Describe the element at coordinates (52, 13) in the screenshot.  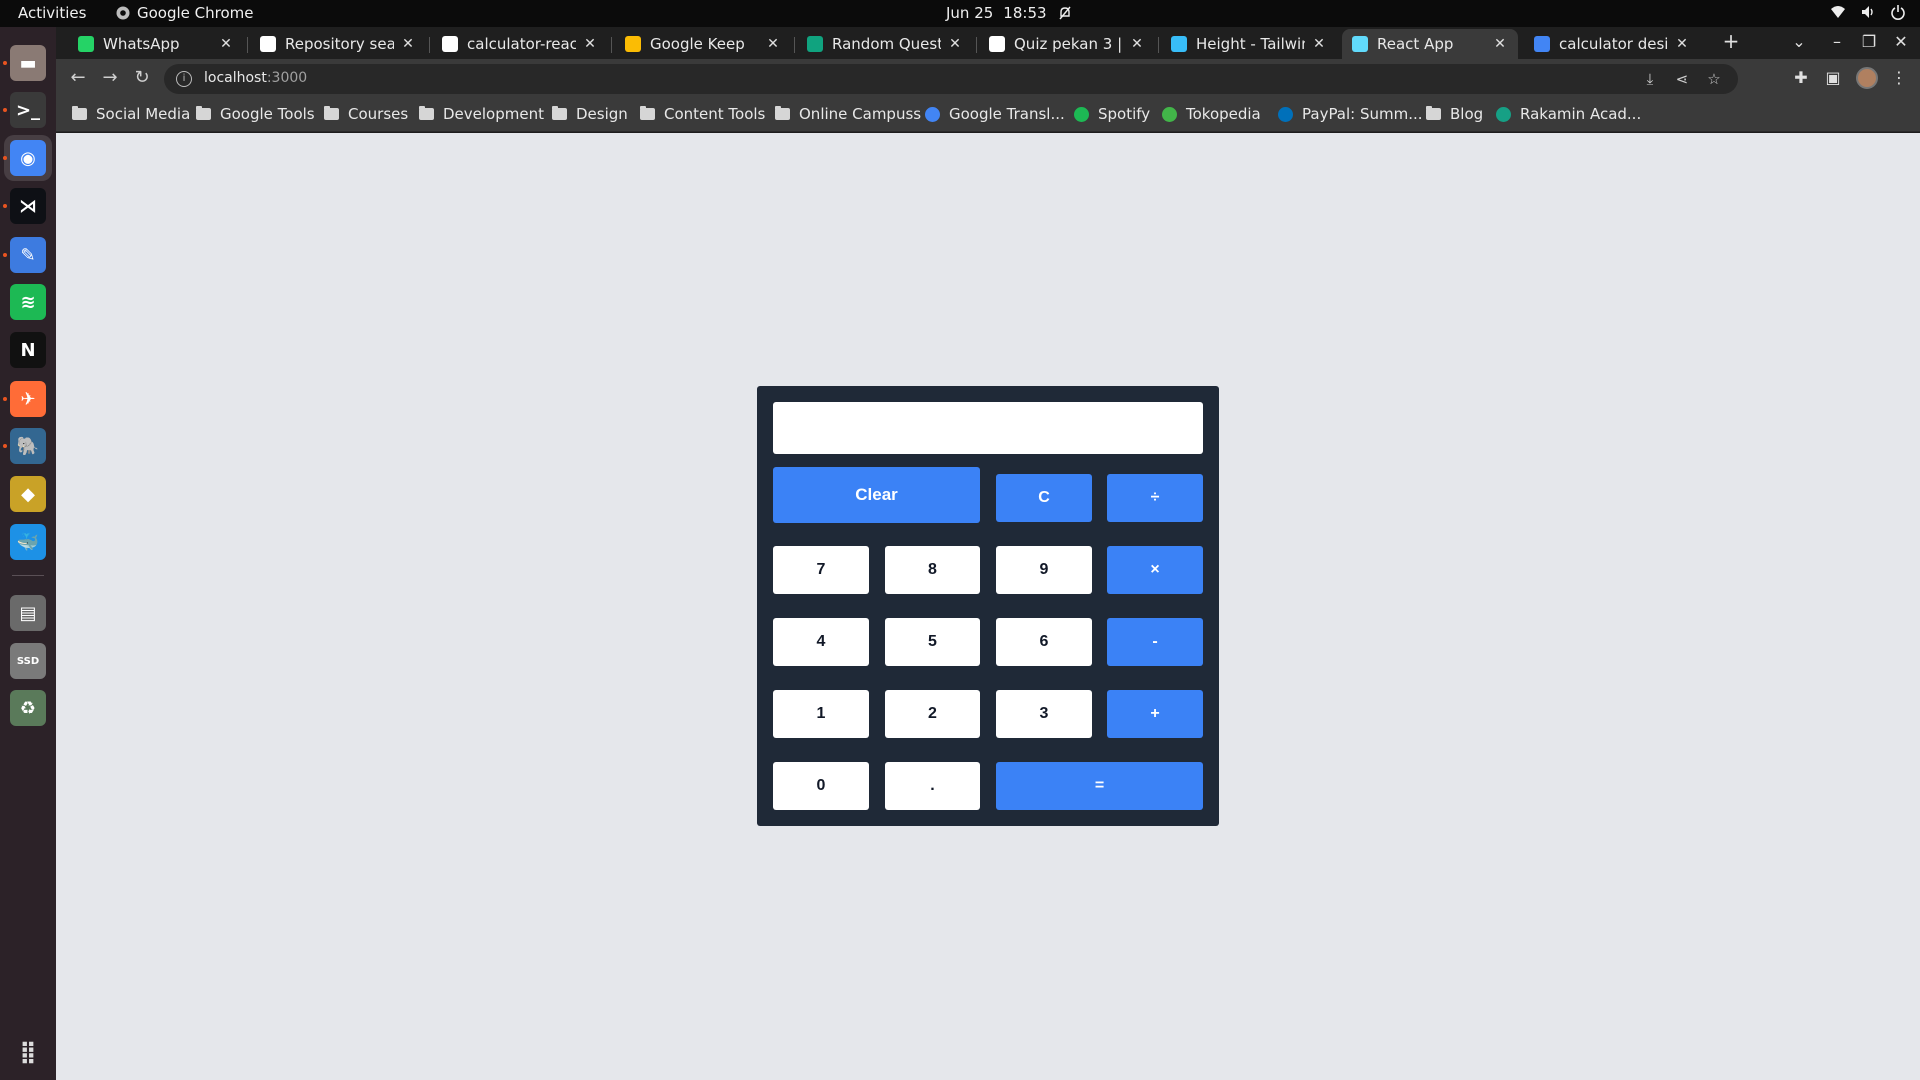
I see `activities-button: Activities` at that location.